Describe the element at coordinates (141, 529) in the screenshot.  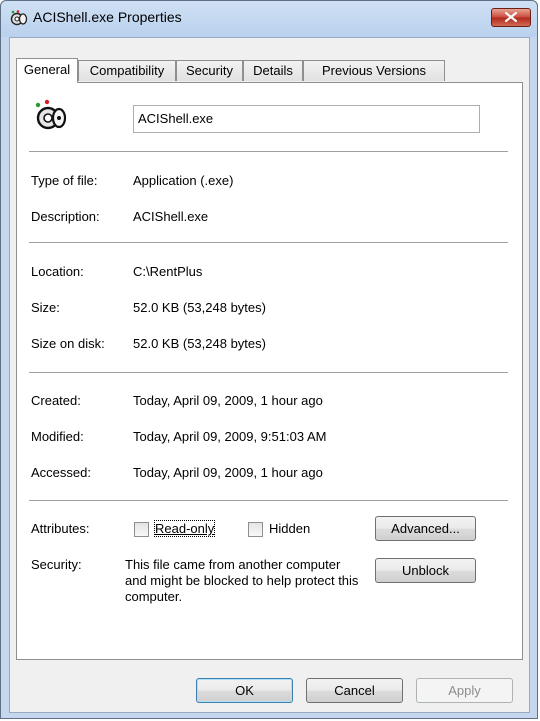
I see `read-only-checkbox` at that location.